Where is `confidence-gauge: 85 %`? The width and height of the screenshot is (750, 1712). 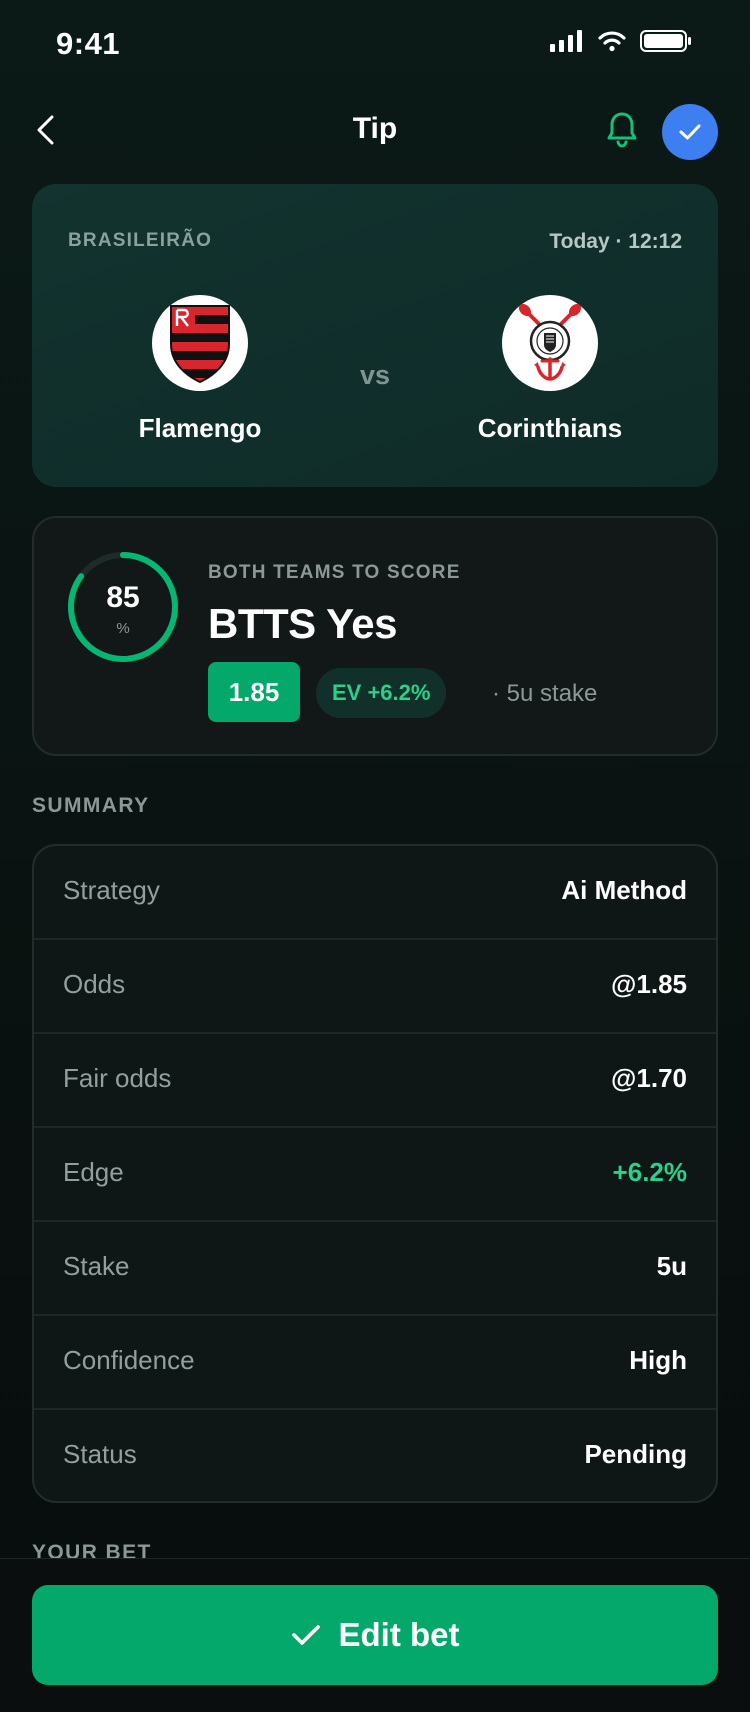
confidence-gauge: 85 % is located at coordinates (123, 607).